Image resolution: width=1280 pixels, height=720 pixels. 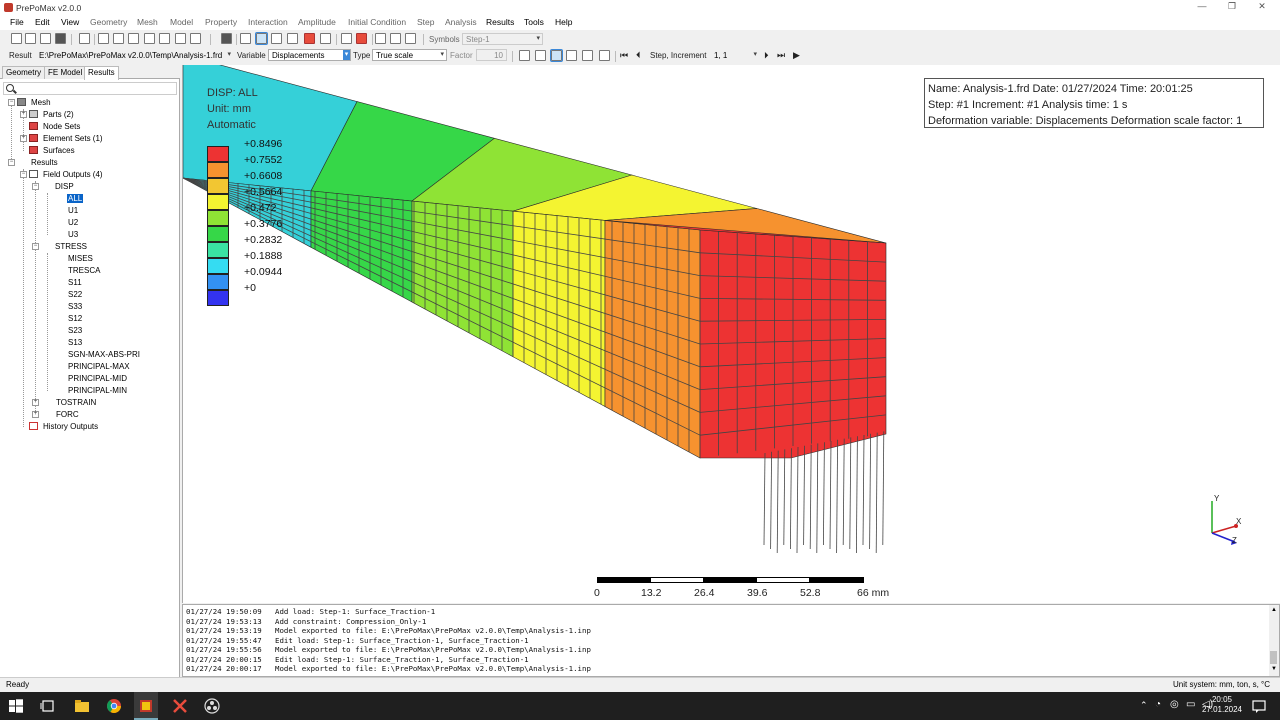 I want to click on menu-file: File, so click(x=17, y=22).